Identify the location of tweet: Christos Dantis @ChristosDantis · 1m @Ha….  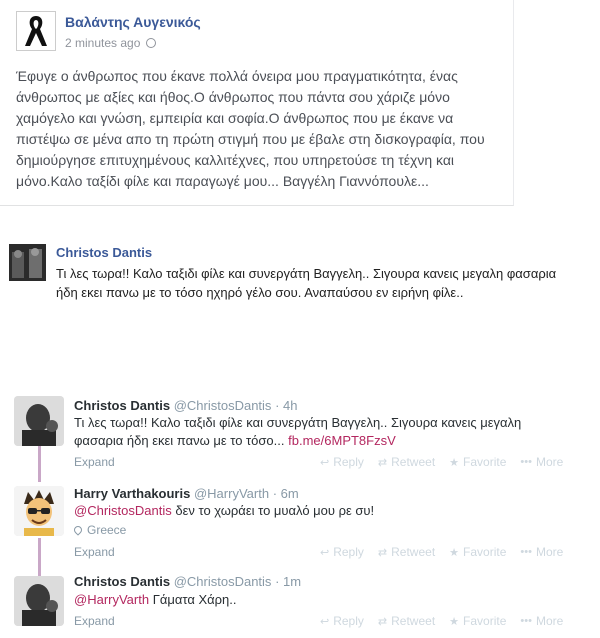
(300, 603).